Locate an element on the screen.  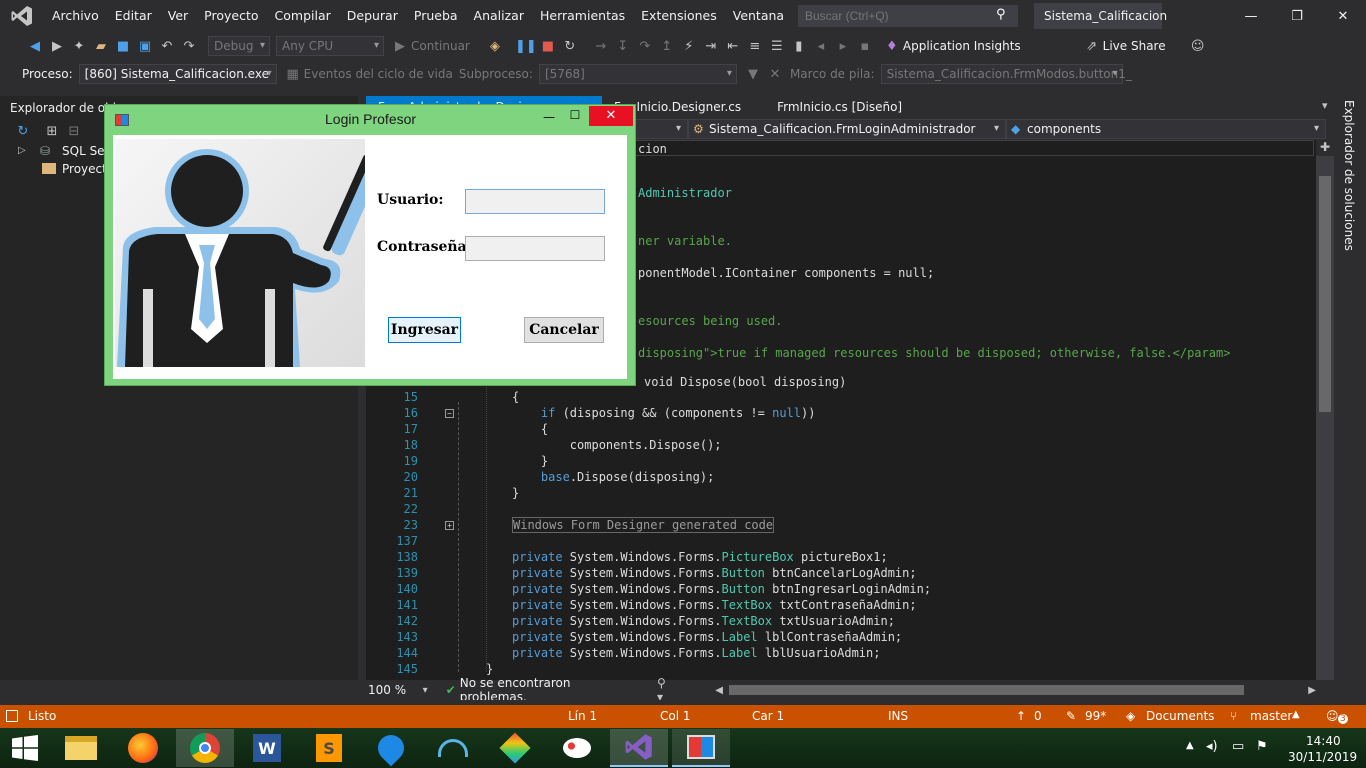
redo-icon: ↷ is located at coordinates (189, 46).